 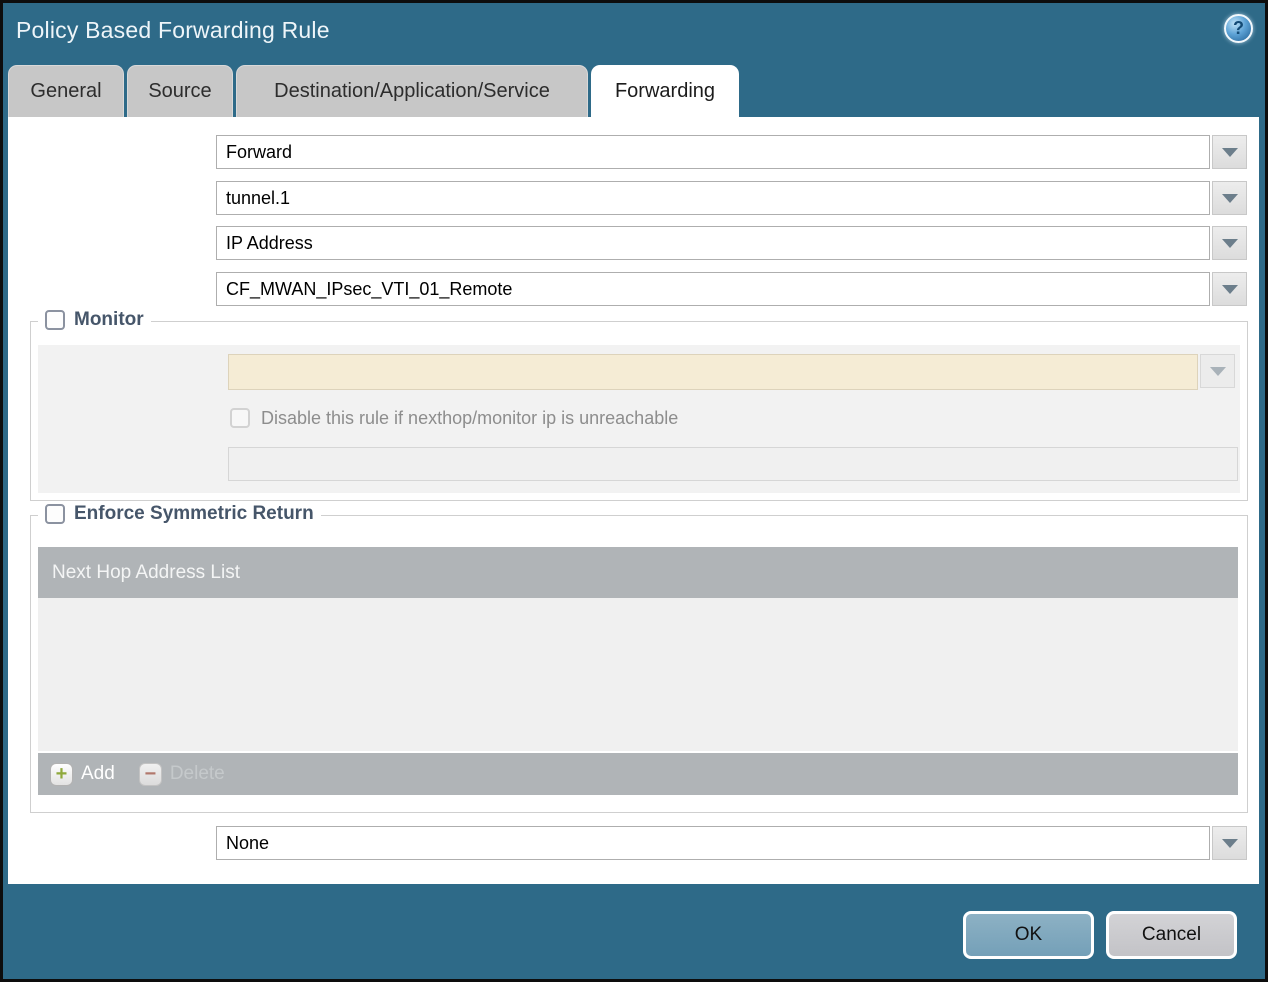 I want to click on next-hop-type-input, so click(x=713, y=243).